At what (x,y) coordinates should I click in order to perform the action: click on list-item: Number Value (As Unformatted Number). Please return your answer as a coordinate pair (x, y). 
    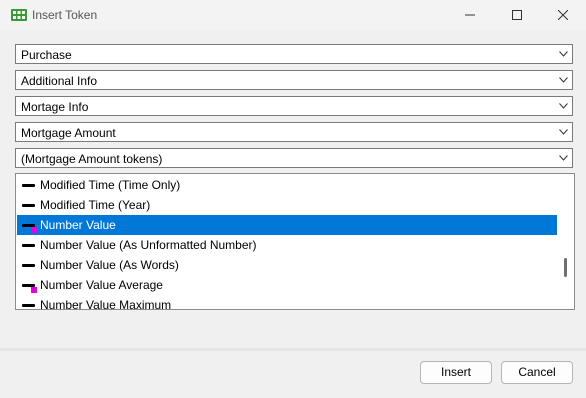
    Looking at the image, I should click on (287, 245).